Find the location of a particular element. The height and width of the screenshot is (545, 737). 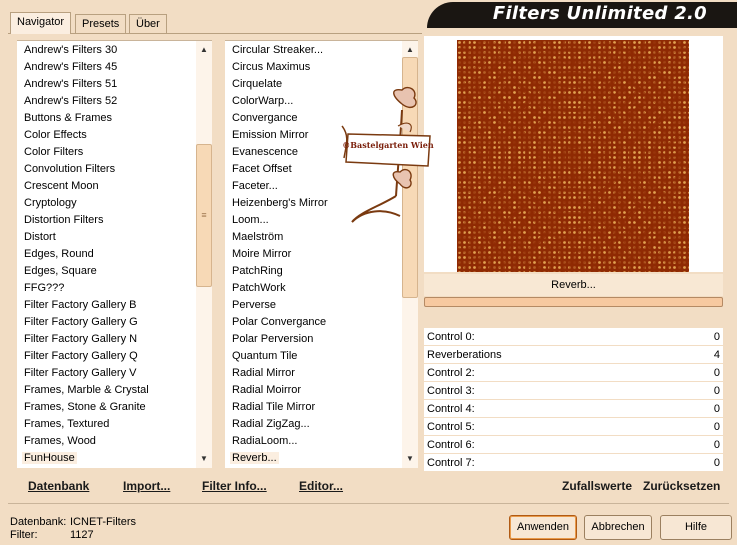

filter-item-label: Maelström is located at coordinates (258, 237).